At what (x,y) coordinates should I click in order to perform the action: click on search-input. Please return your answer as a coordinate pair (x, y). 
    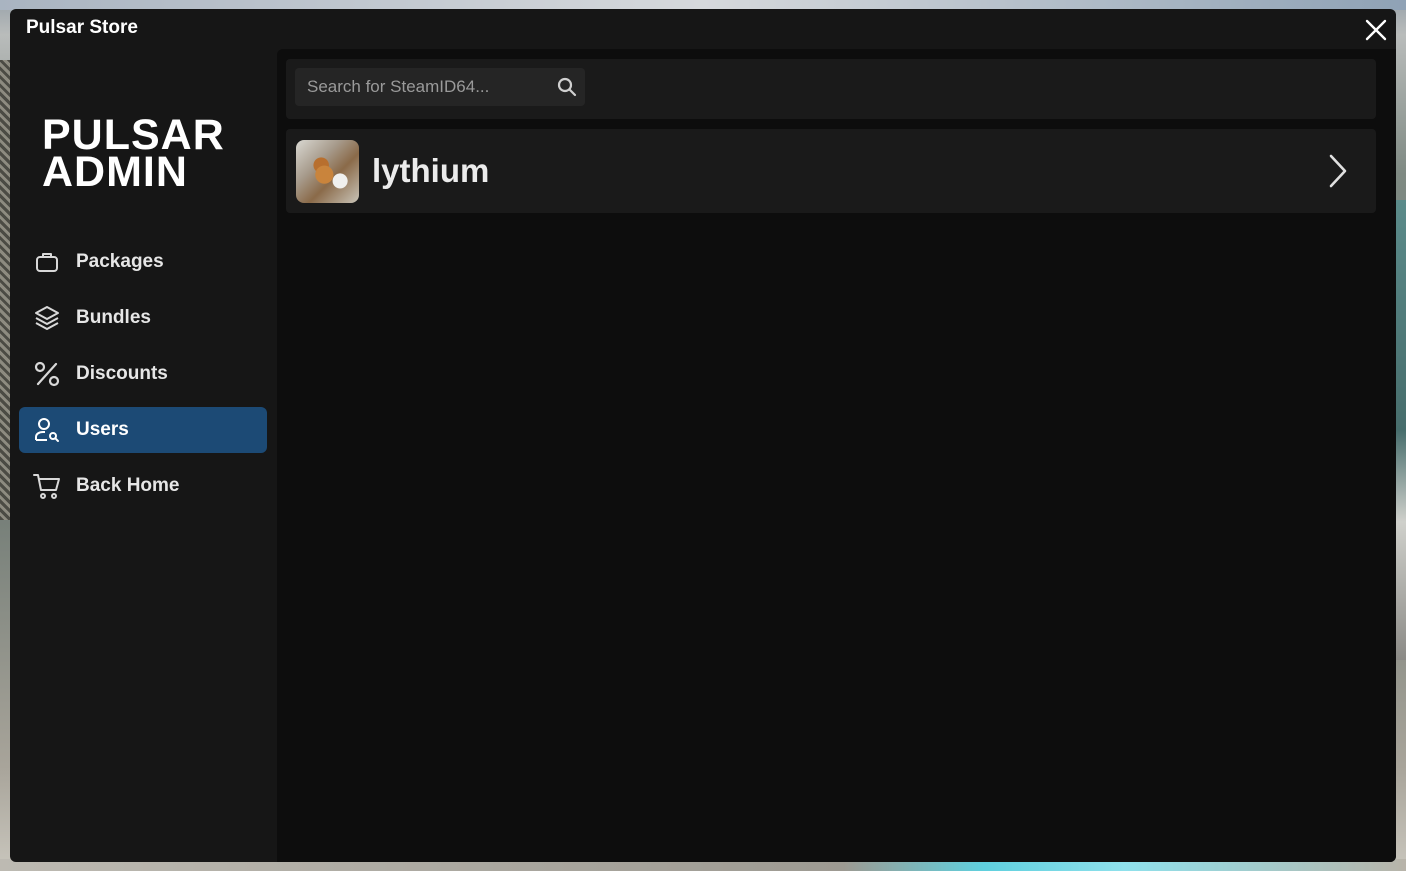
    Looking at the image, I should click on (422, 87).